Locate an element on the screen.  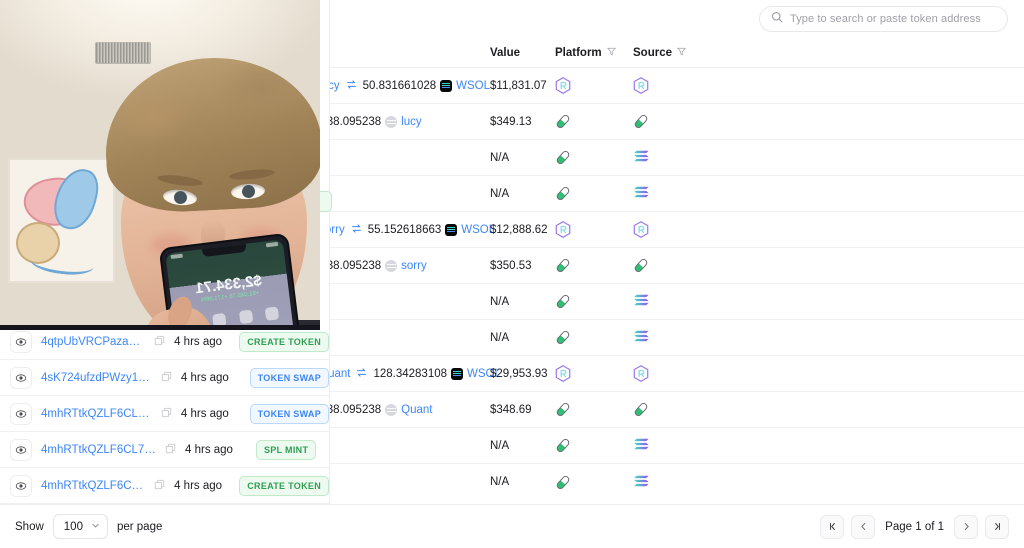
platform7594s-pumpfun-icon is located at coordinates (563, 482).